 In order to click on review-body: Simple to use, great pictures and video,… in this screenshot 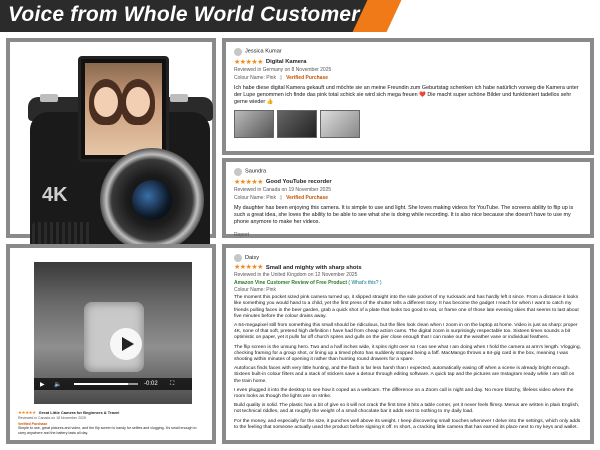, I will do `click(107, 430)`.